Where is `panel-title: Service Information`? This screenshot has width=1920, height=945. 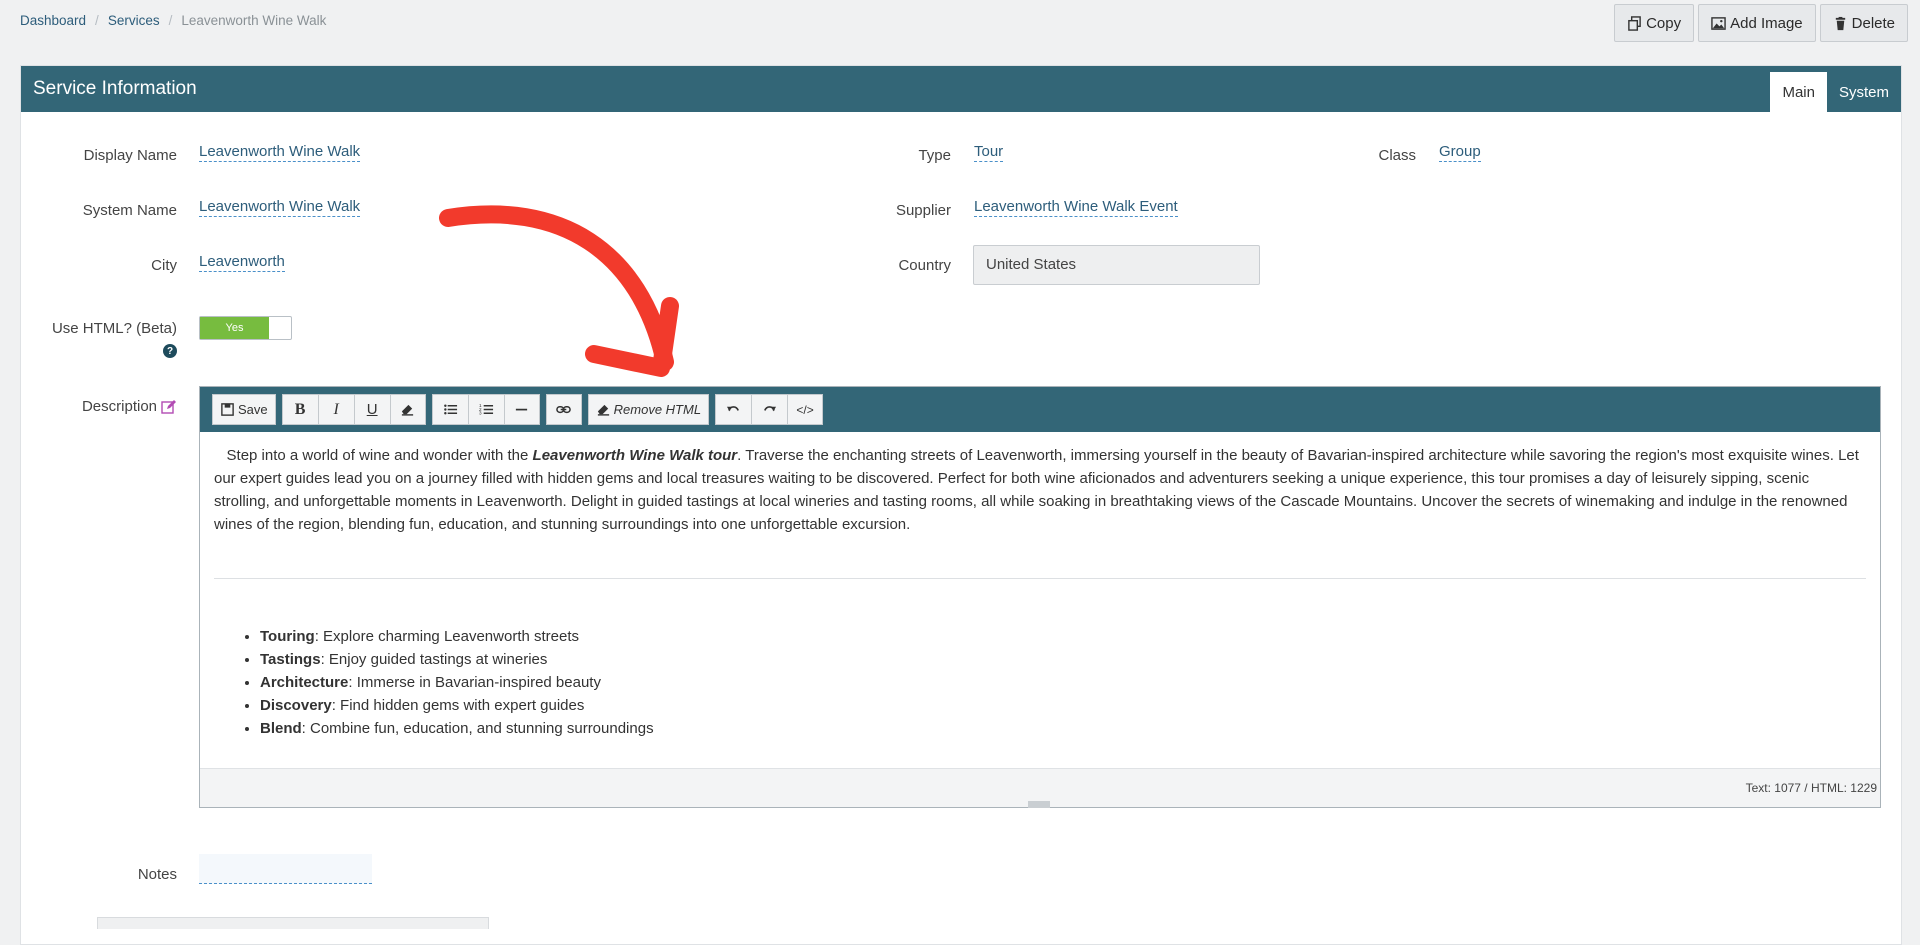 panel-title: Service Information is located at coordinates (115, 88).